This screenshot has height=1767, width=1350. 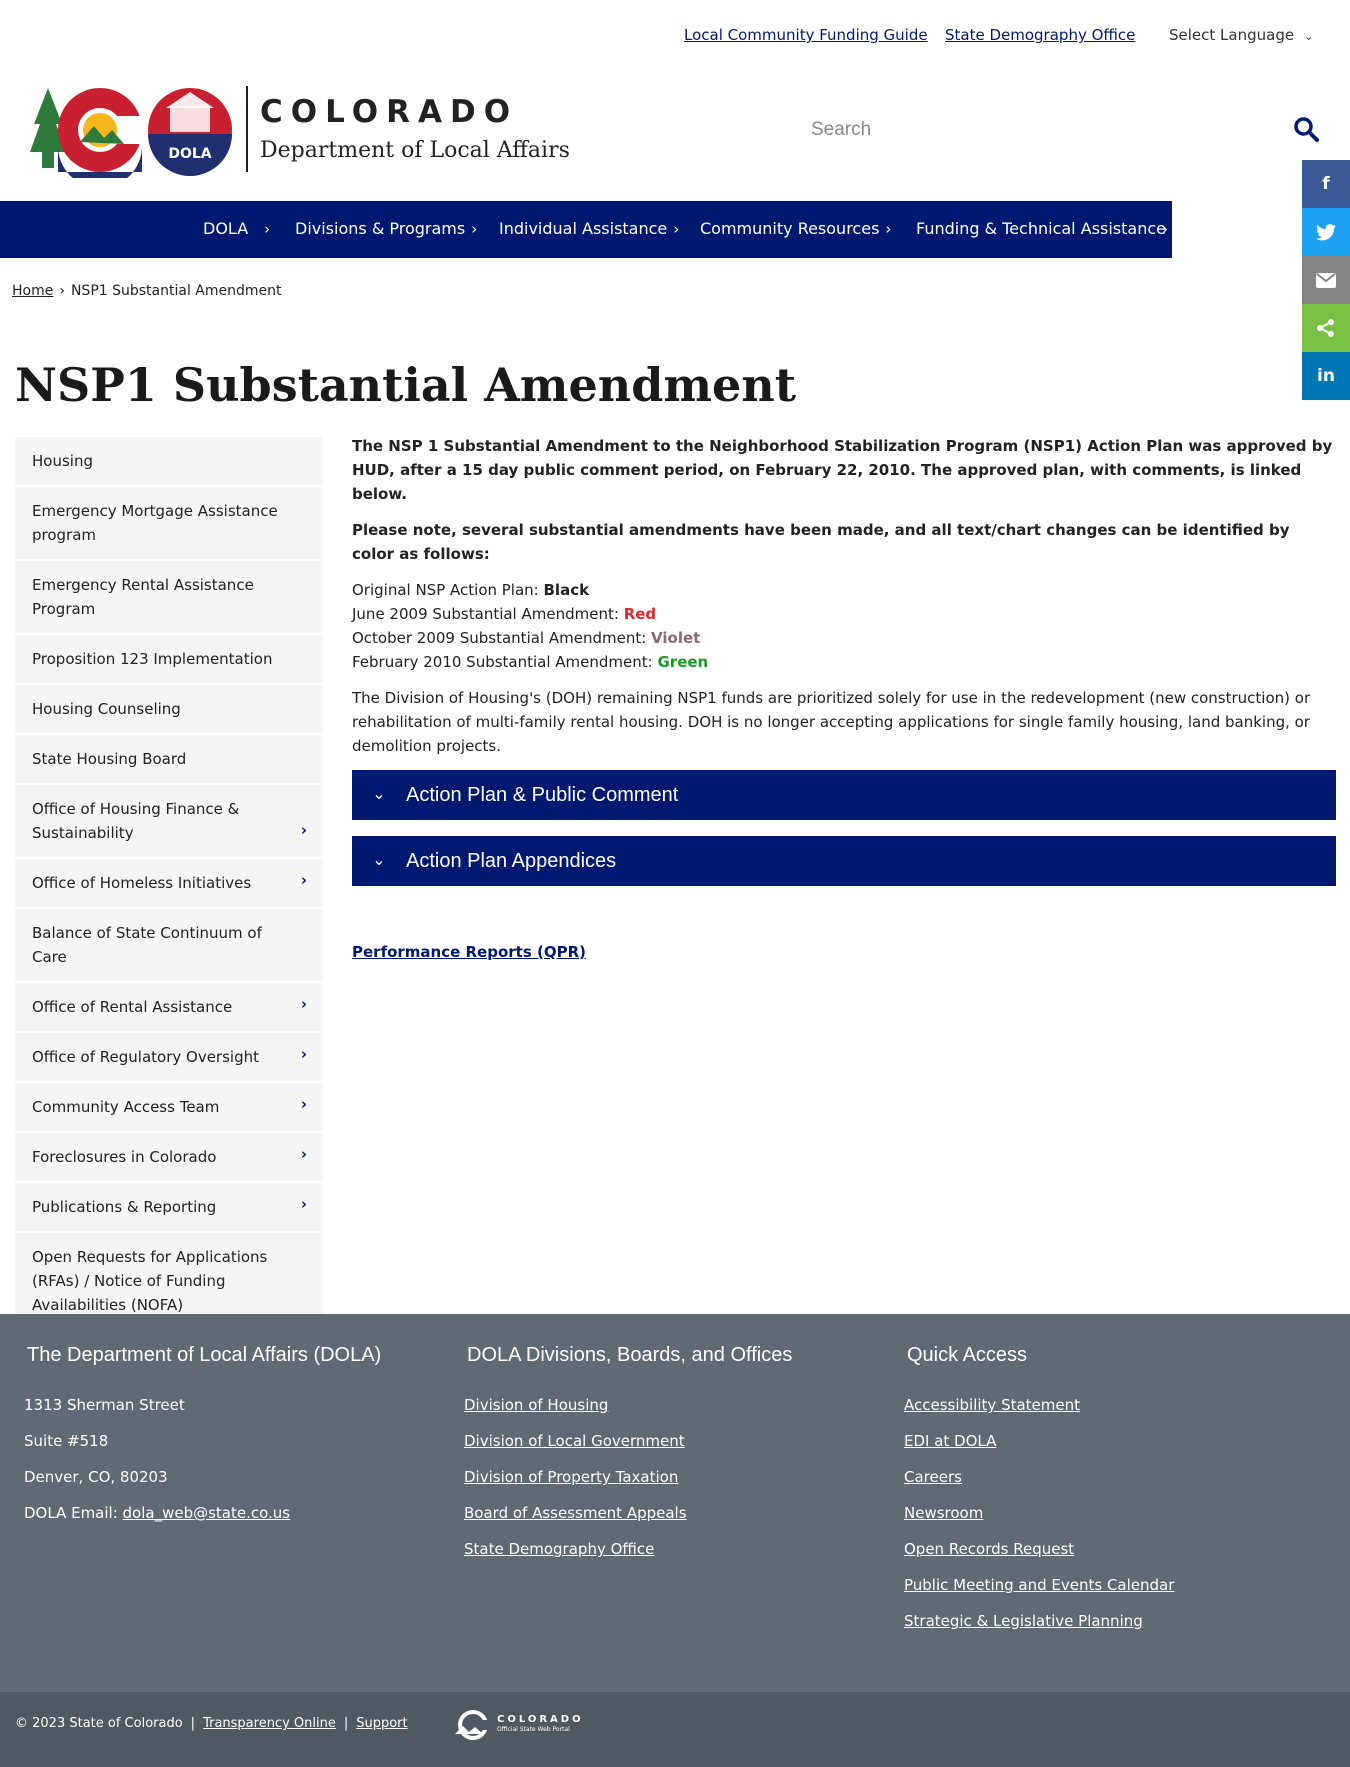 I want to click on side-menu-item-balance-of-state-coc: Balance of State Continuum of Care, so click(x=169, y=946).